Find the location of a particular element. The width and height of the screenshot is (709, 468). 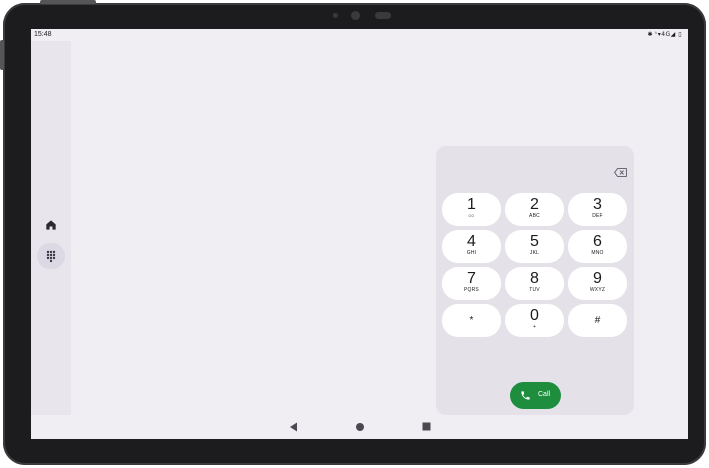

dialpad-rail-item is located at coordinates (51, 256).